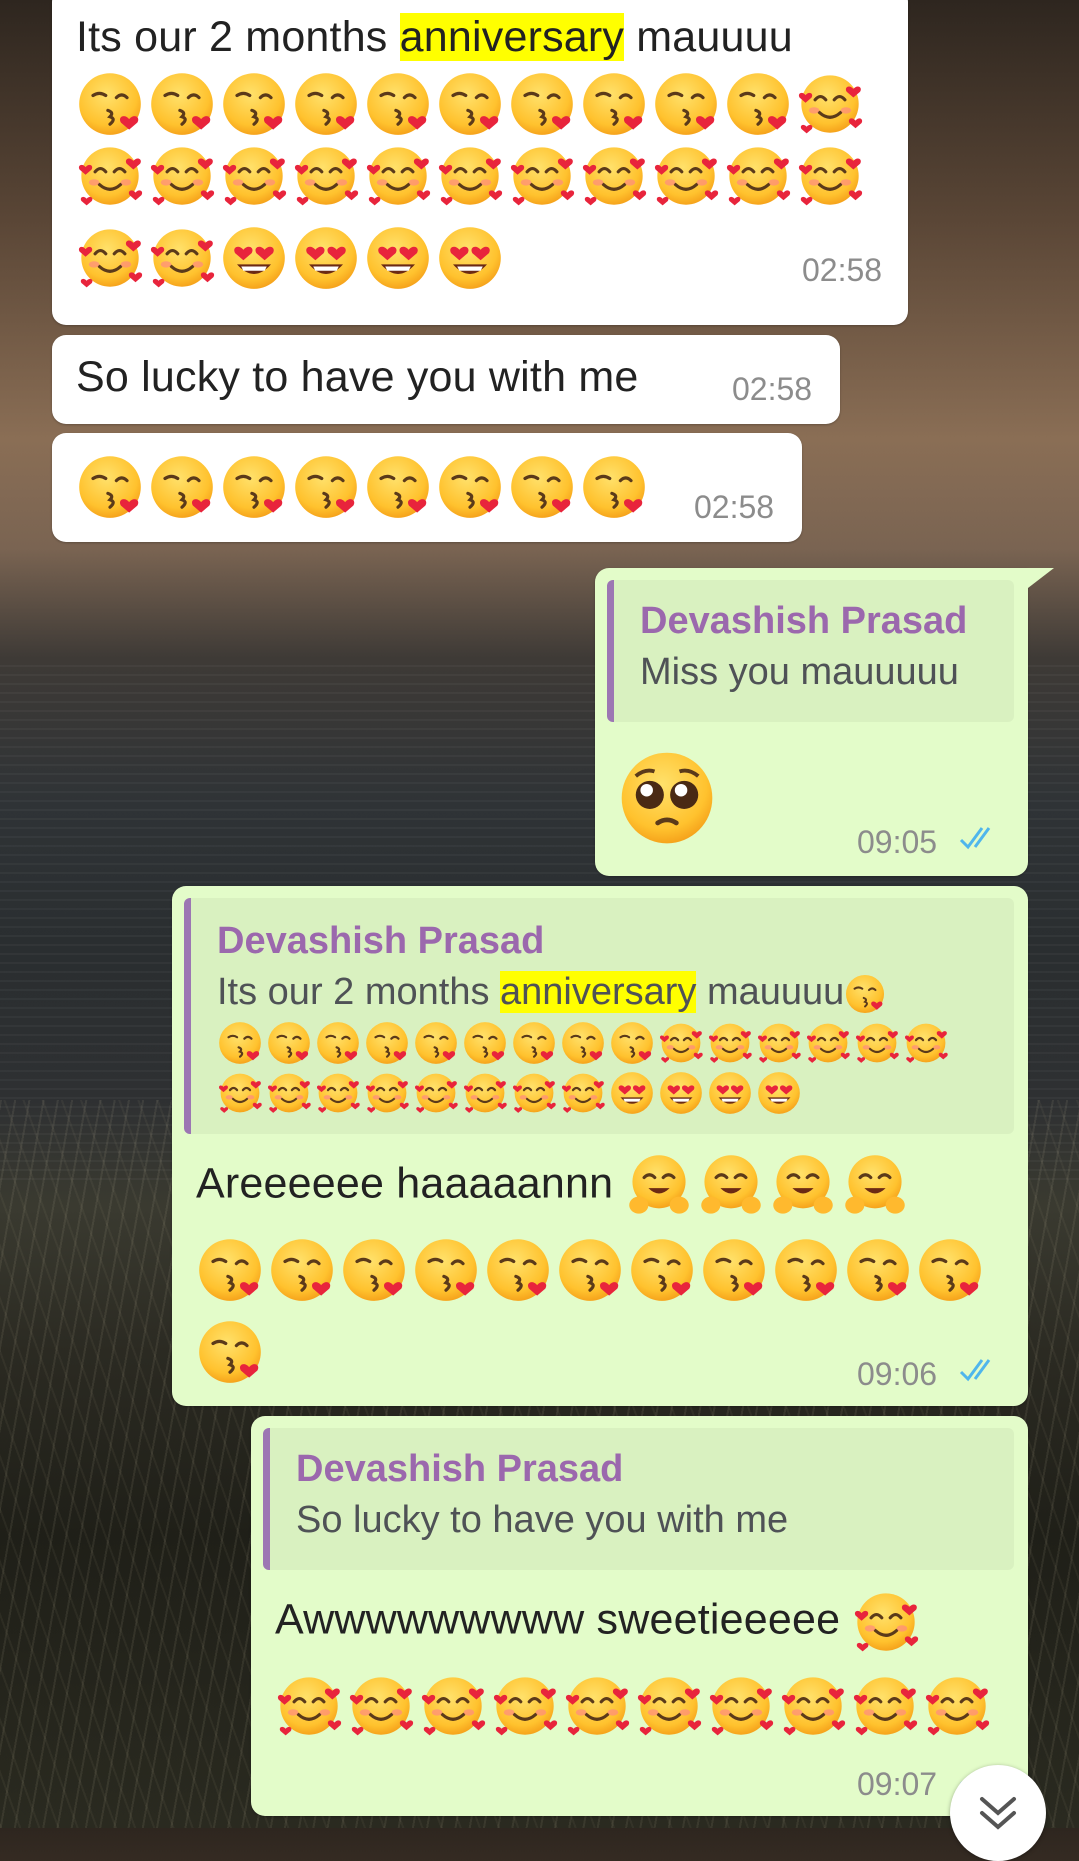  I want to click on message-text: Areeeeee haaaaannn, so click(554, 1186).